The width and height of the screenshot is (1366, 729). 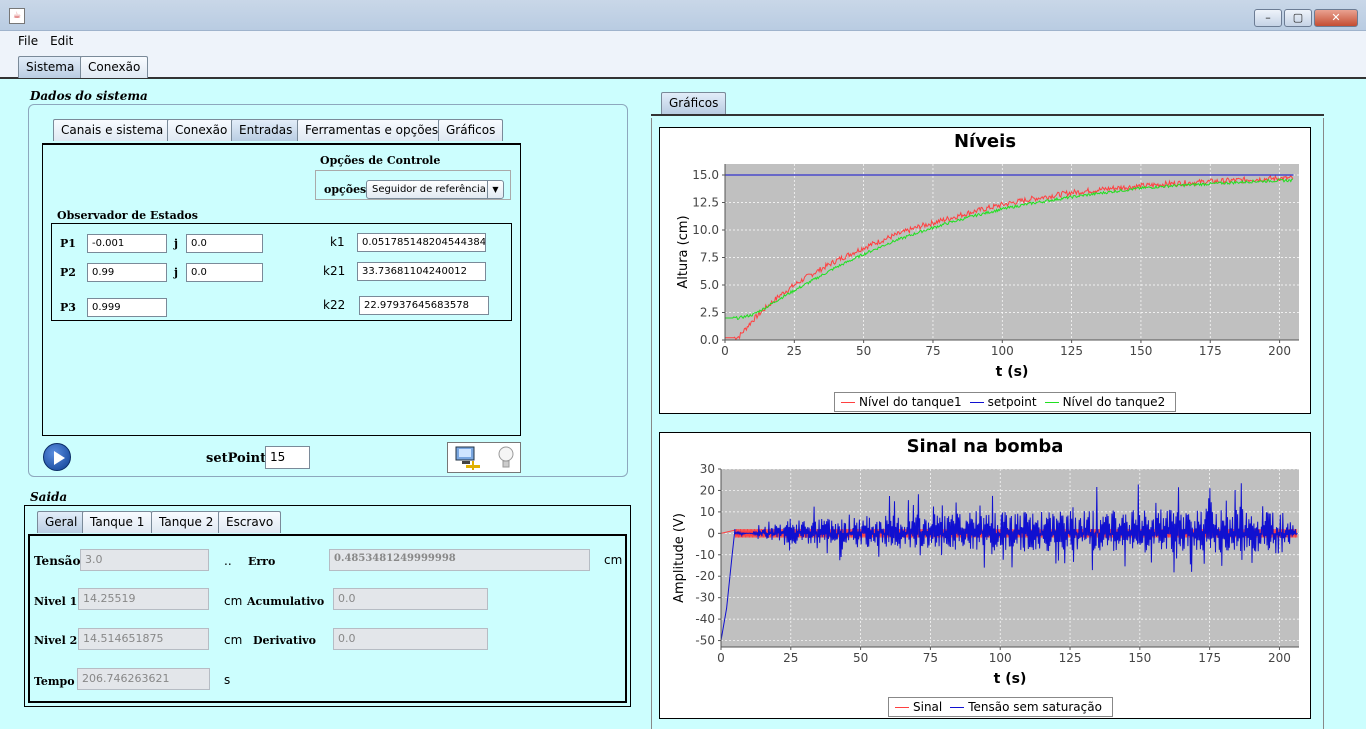 What do you see at coordinates (176, 272) in the screenshot?
I see `j2-label: j` at bounding box center [176, 272].